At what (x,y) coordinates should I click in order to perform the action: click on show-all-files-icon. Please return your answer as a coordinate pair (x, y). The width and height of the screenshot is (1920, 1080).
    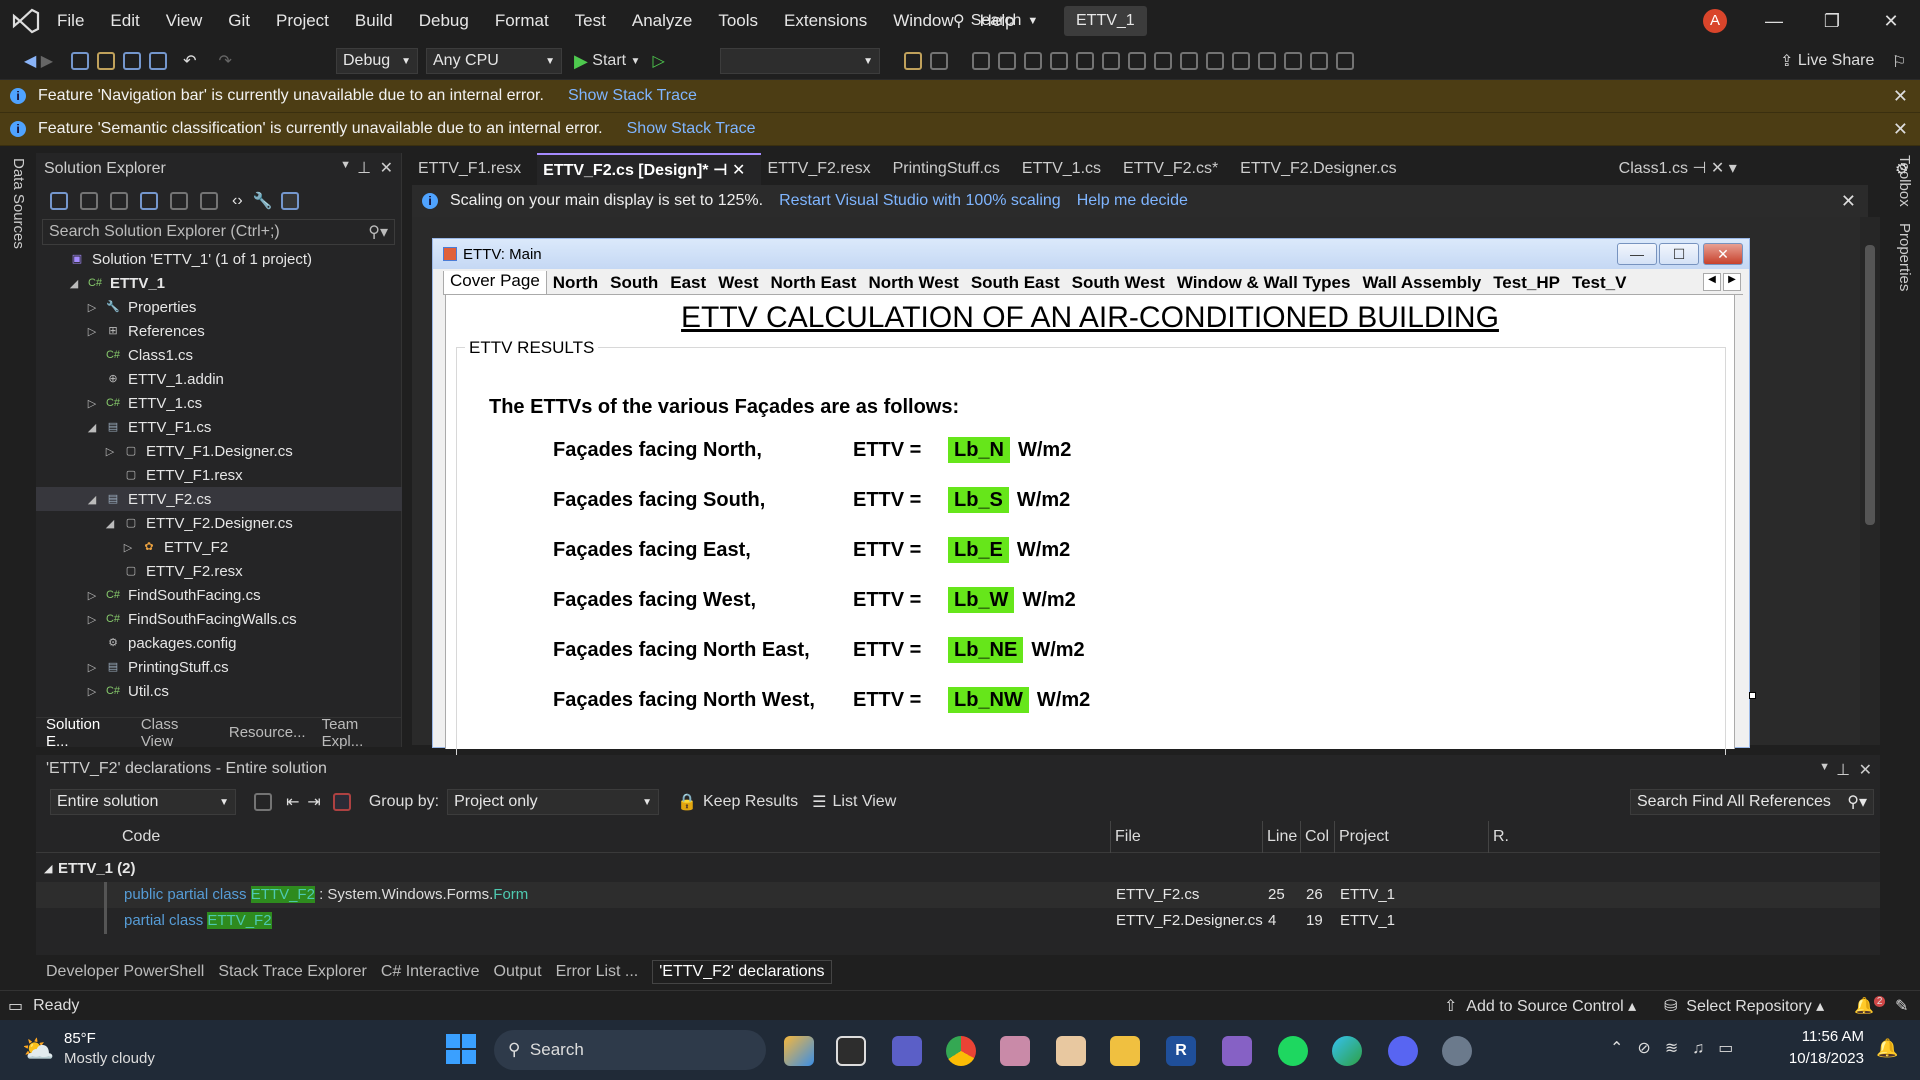
    Looking at the image, I should click on (209, 201).